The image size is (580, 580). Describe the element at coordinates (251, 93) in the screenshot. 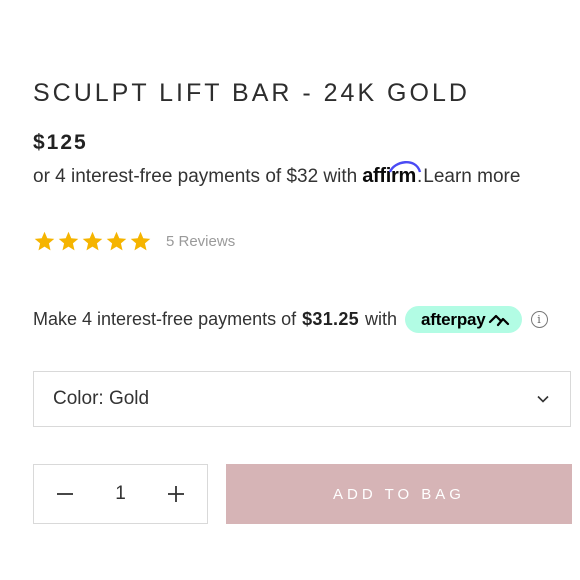

I see `product-title: SCULPT LIFT BAR - 24K GOLD` at that location.